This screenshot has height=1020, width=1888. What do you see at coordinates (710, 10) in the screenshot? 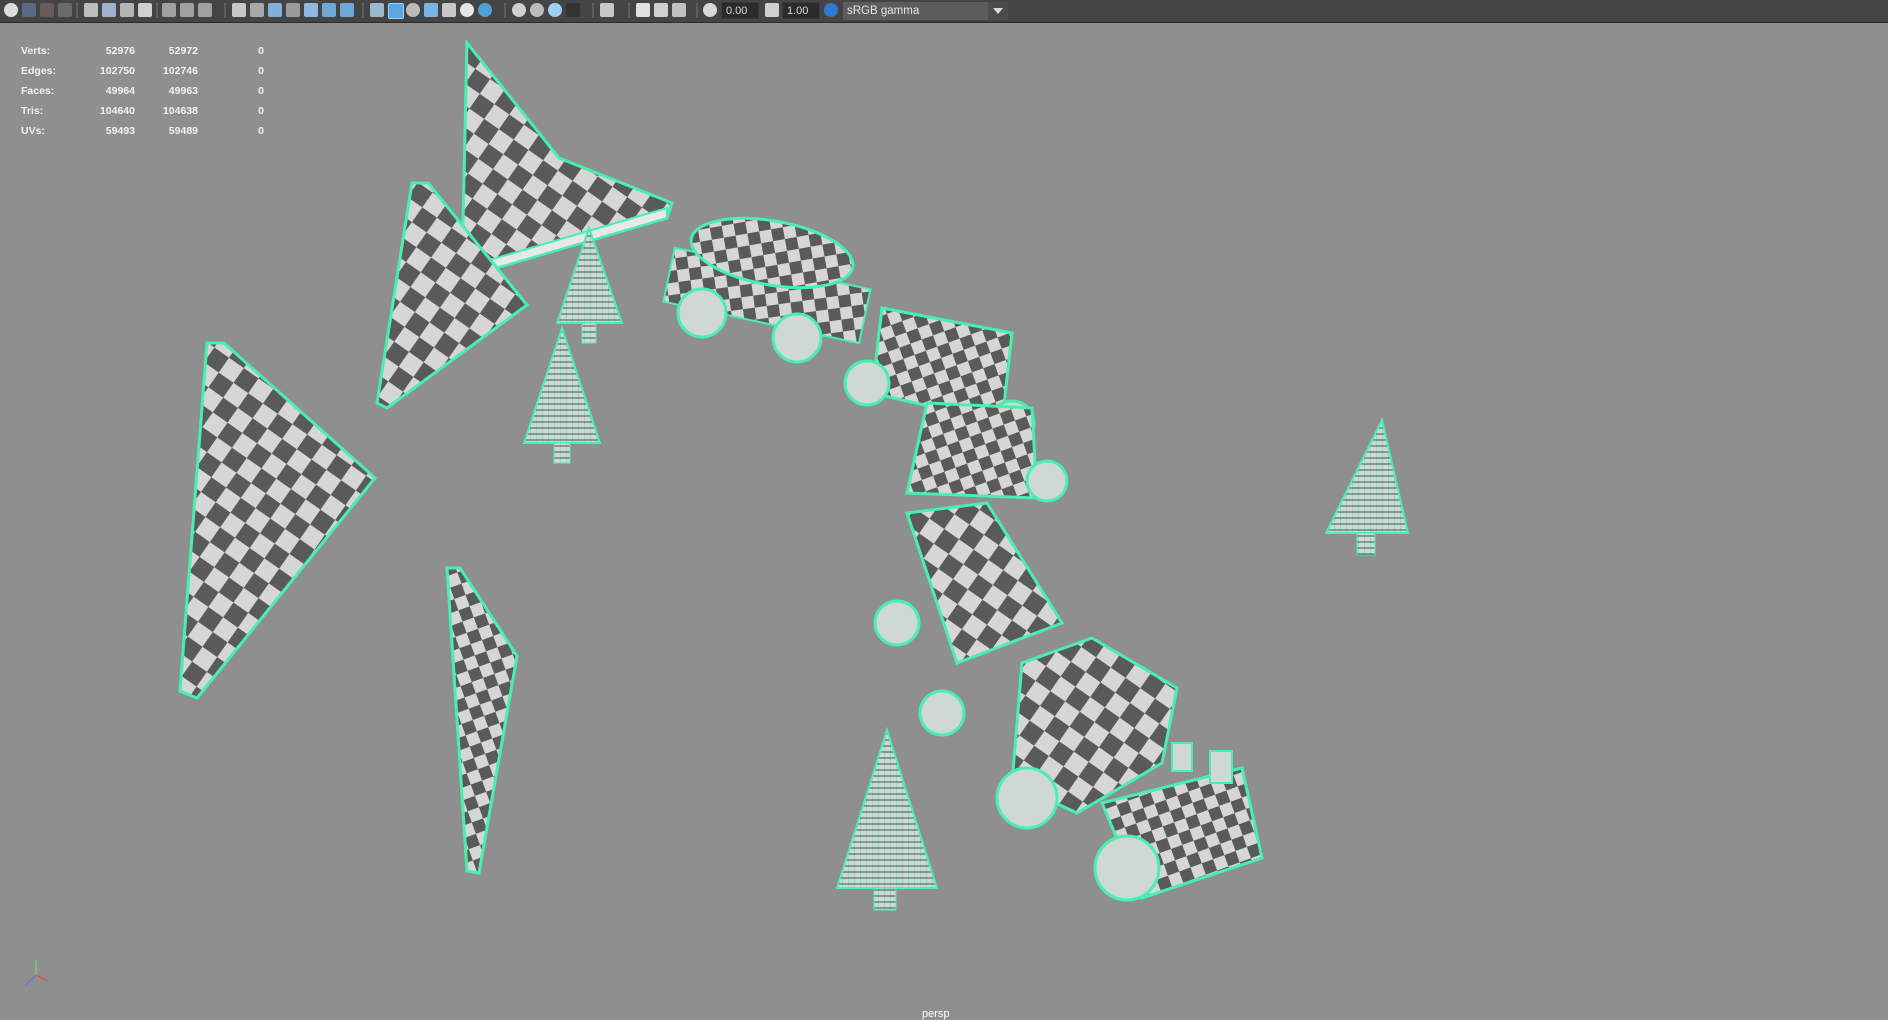
I see `exposure-icon` at bounding box center [710, 10].